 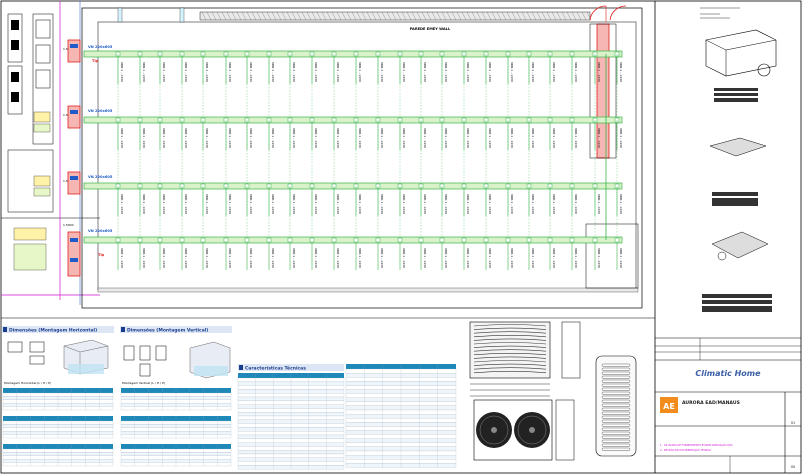 I want to click on sheet-number: 01, so click(x=793, y=423).